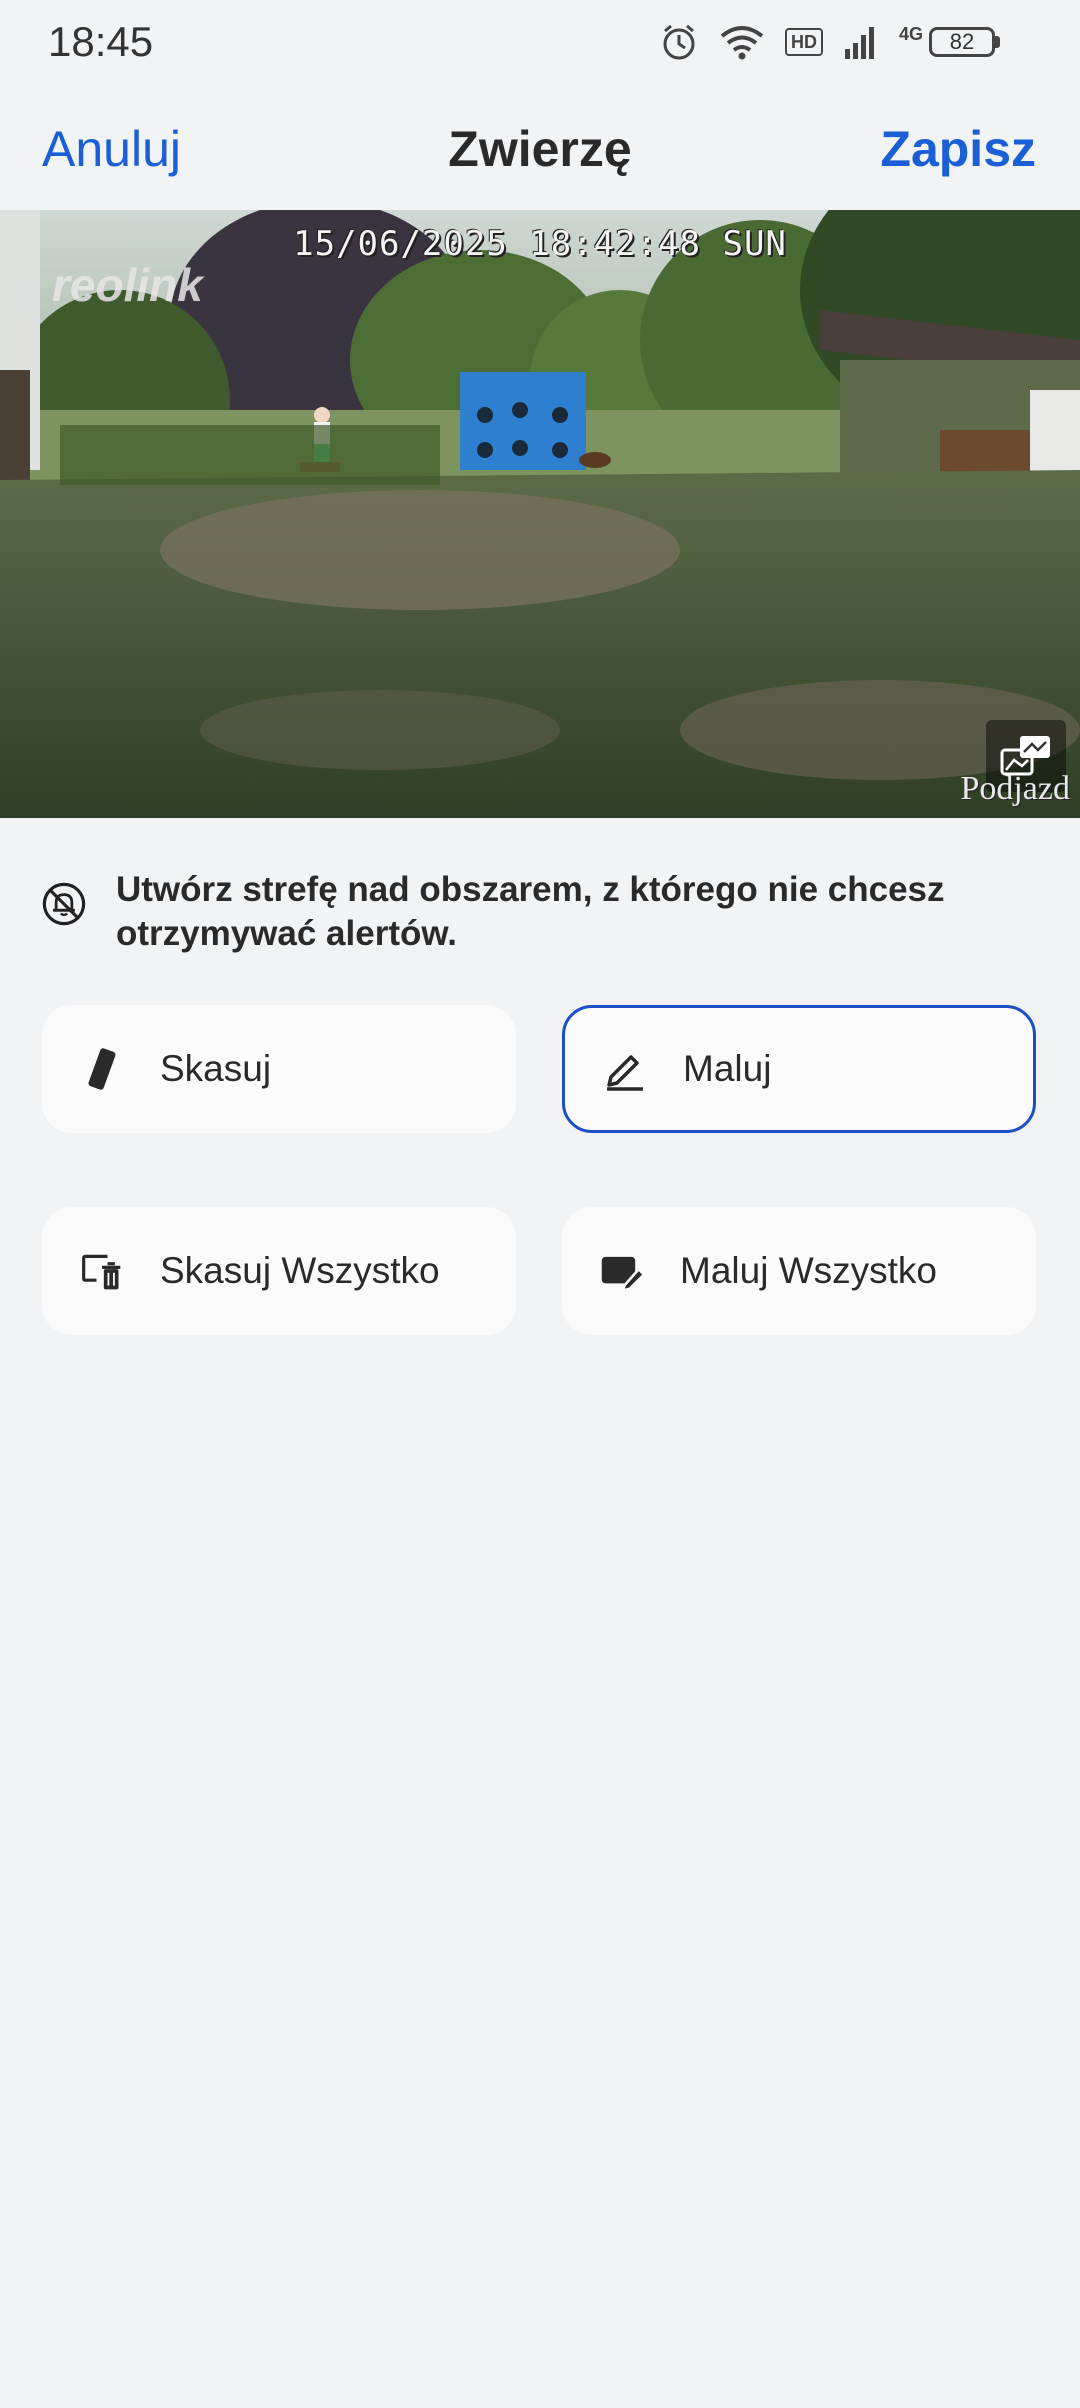 The image size is (1080, 2408). What do you see at coordinates (300, 1270) in the screenshot?
I see `erase-all-label: Skasuj Wszystko` at bounding box center [300, 1270].